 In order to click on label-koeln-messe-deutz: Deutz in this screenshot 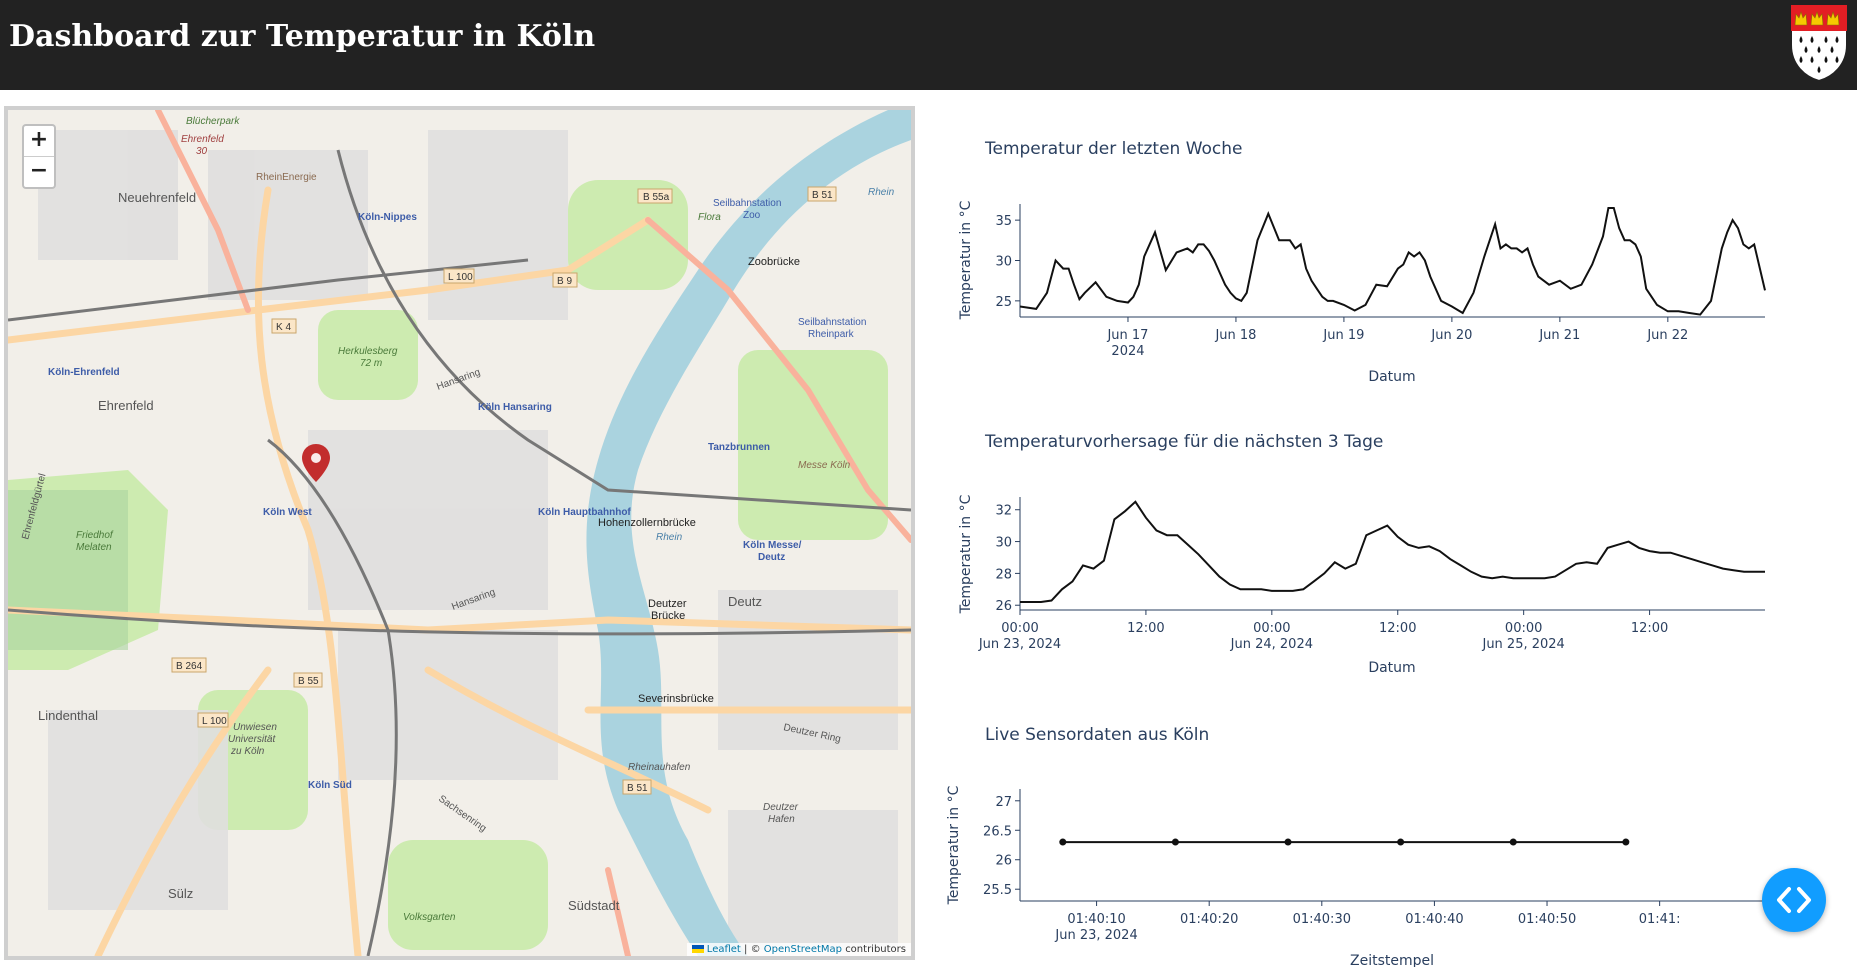, I will do `click(771, 557)`.